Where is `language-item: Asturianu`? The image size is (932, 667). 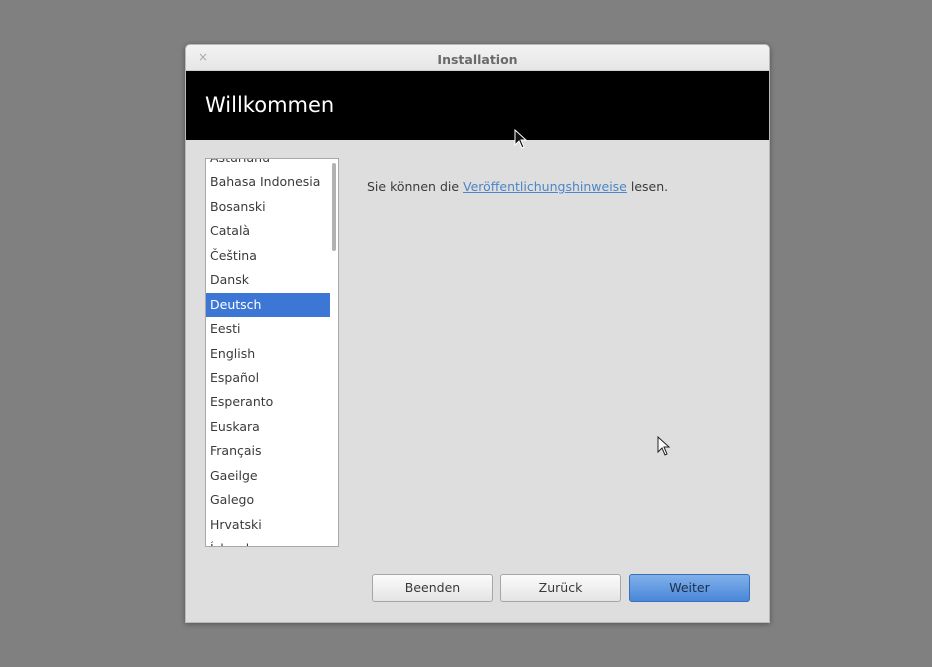
language-item: Asturianu is located at coordinates (268, 164).